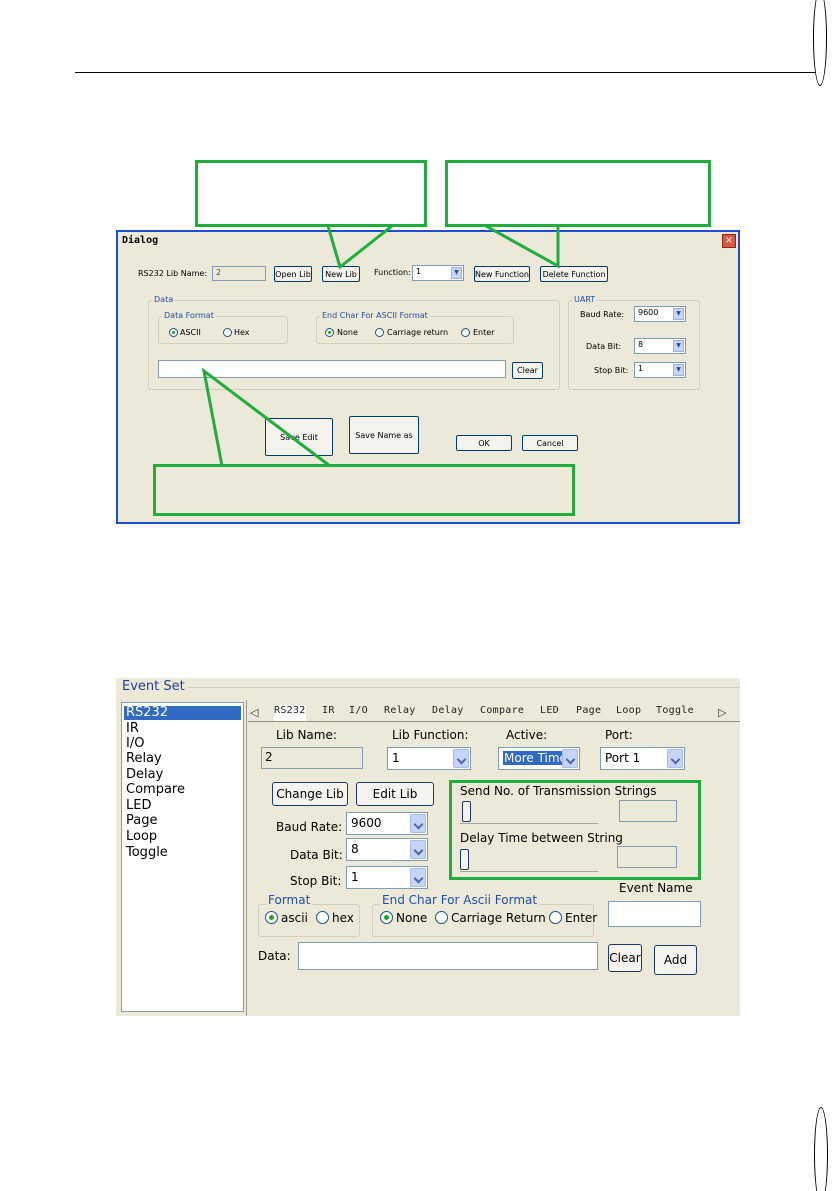  Describe the element at coordinates (355, 849) in the screenshot. I see `data-bit-value: 8` at that location.